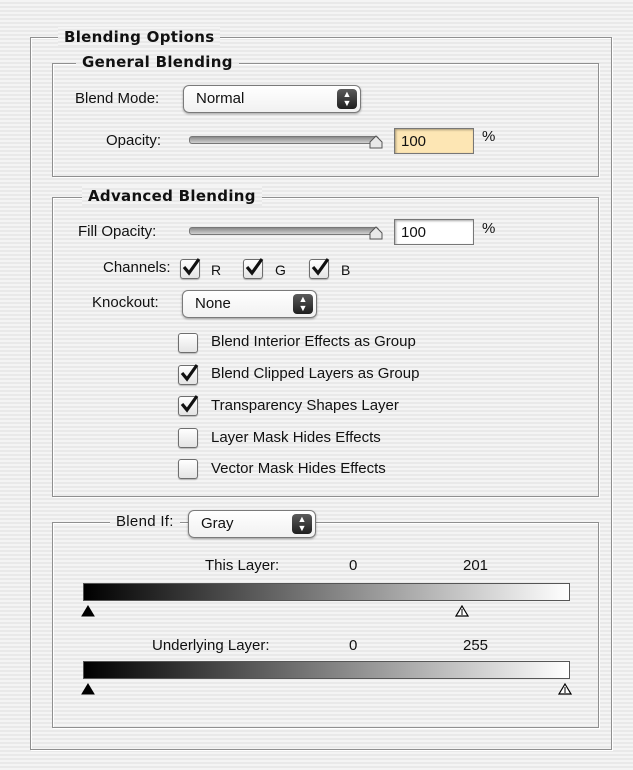 The height and width of the screenshot is (770, 633). I want to click on channel-g-checkbox, so click(253, 268).